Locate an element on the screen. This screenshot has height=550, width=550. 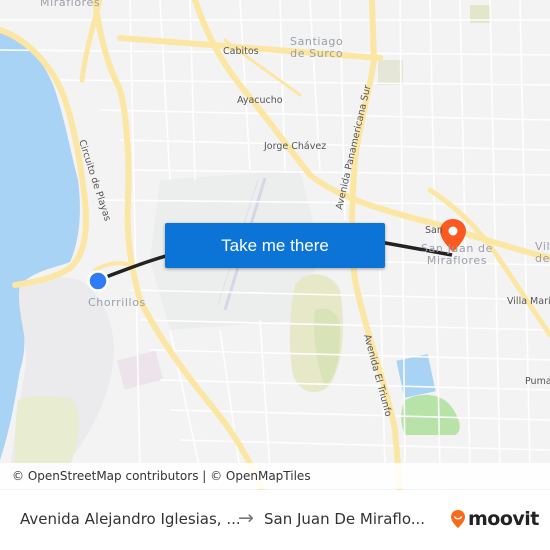
label-san-juan-de-miraflores: San Juan de Miraflores is located at coordinates (457, 254).